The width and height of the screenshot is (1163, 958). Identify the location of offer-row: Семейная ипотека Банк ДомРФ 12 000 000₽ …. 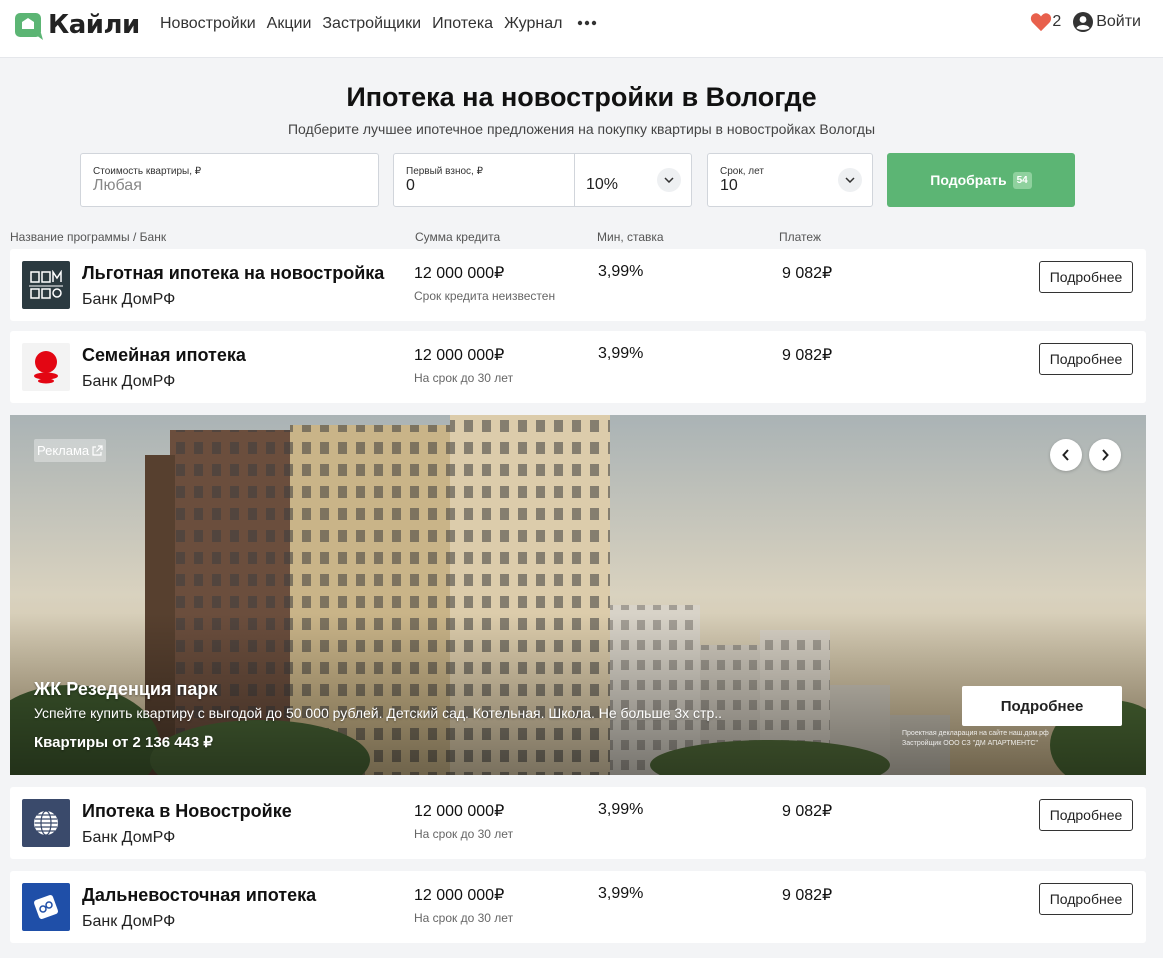
(578, 367).